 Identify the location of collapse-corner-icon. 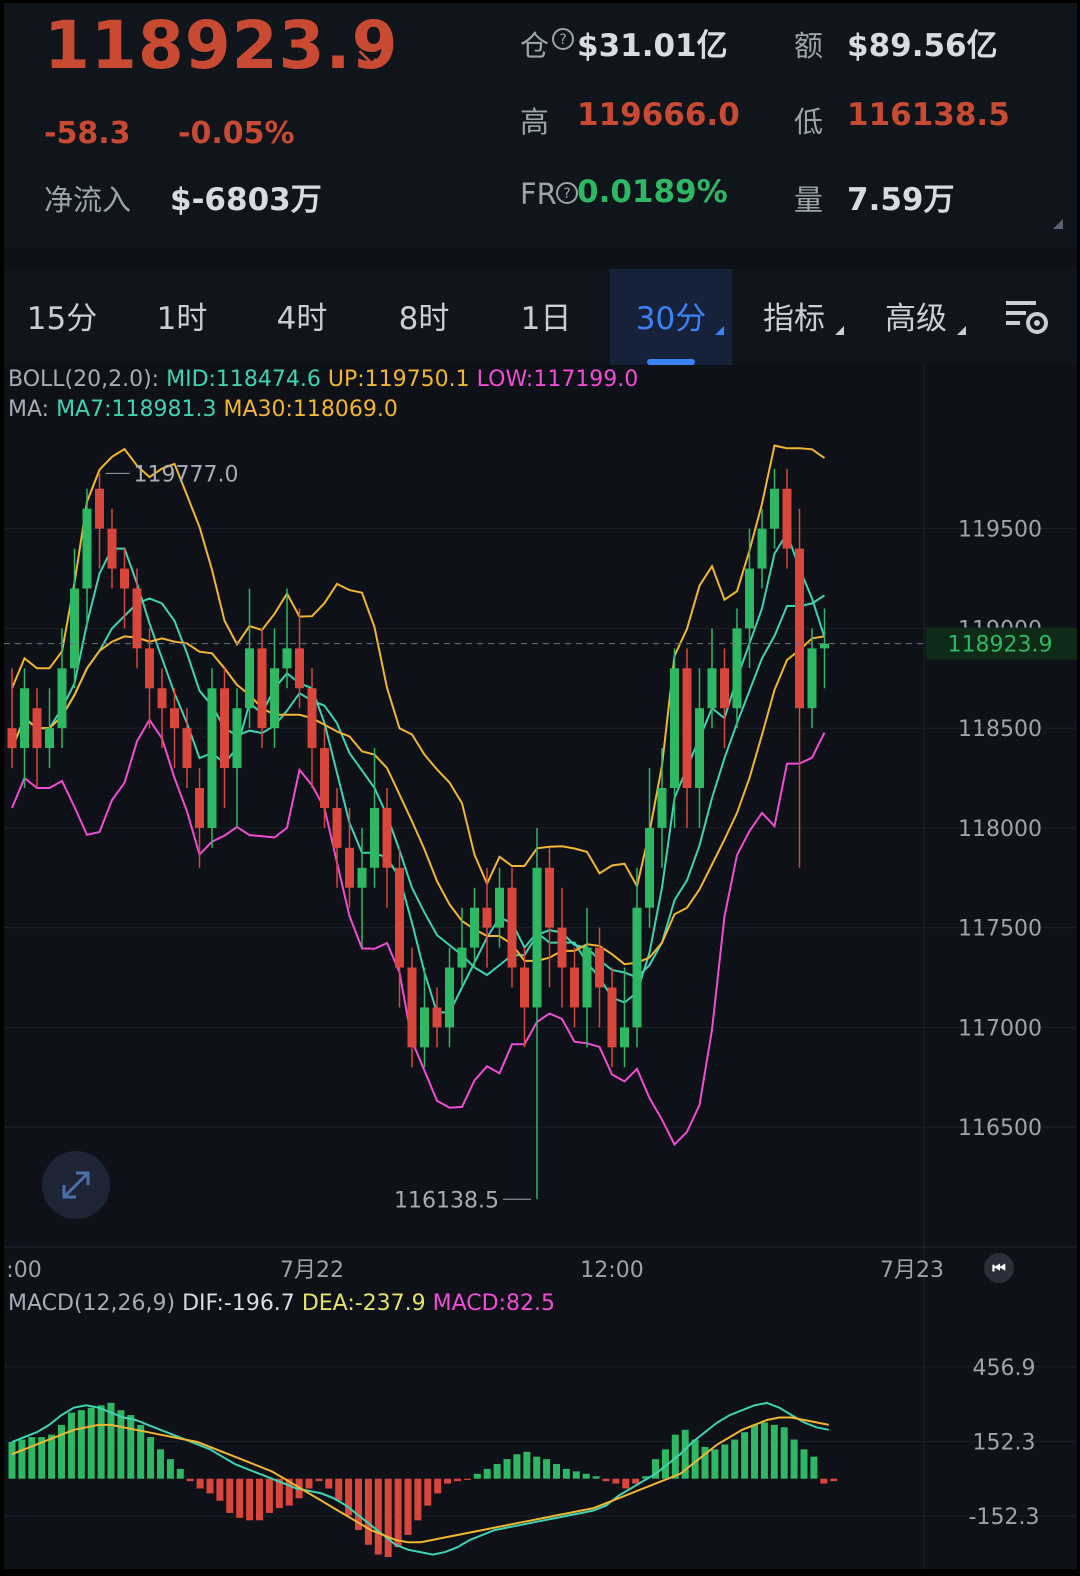
(1058, 224).